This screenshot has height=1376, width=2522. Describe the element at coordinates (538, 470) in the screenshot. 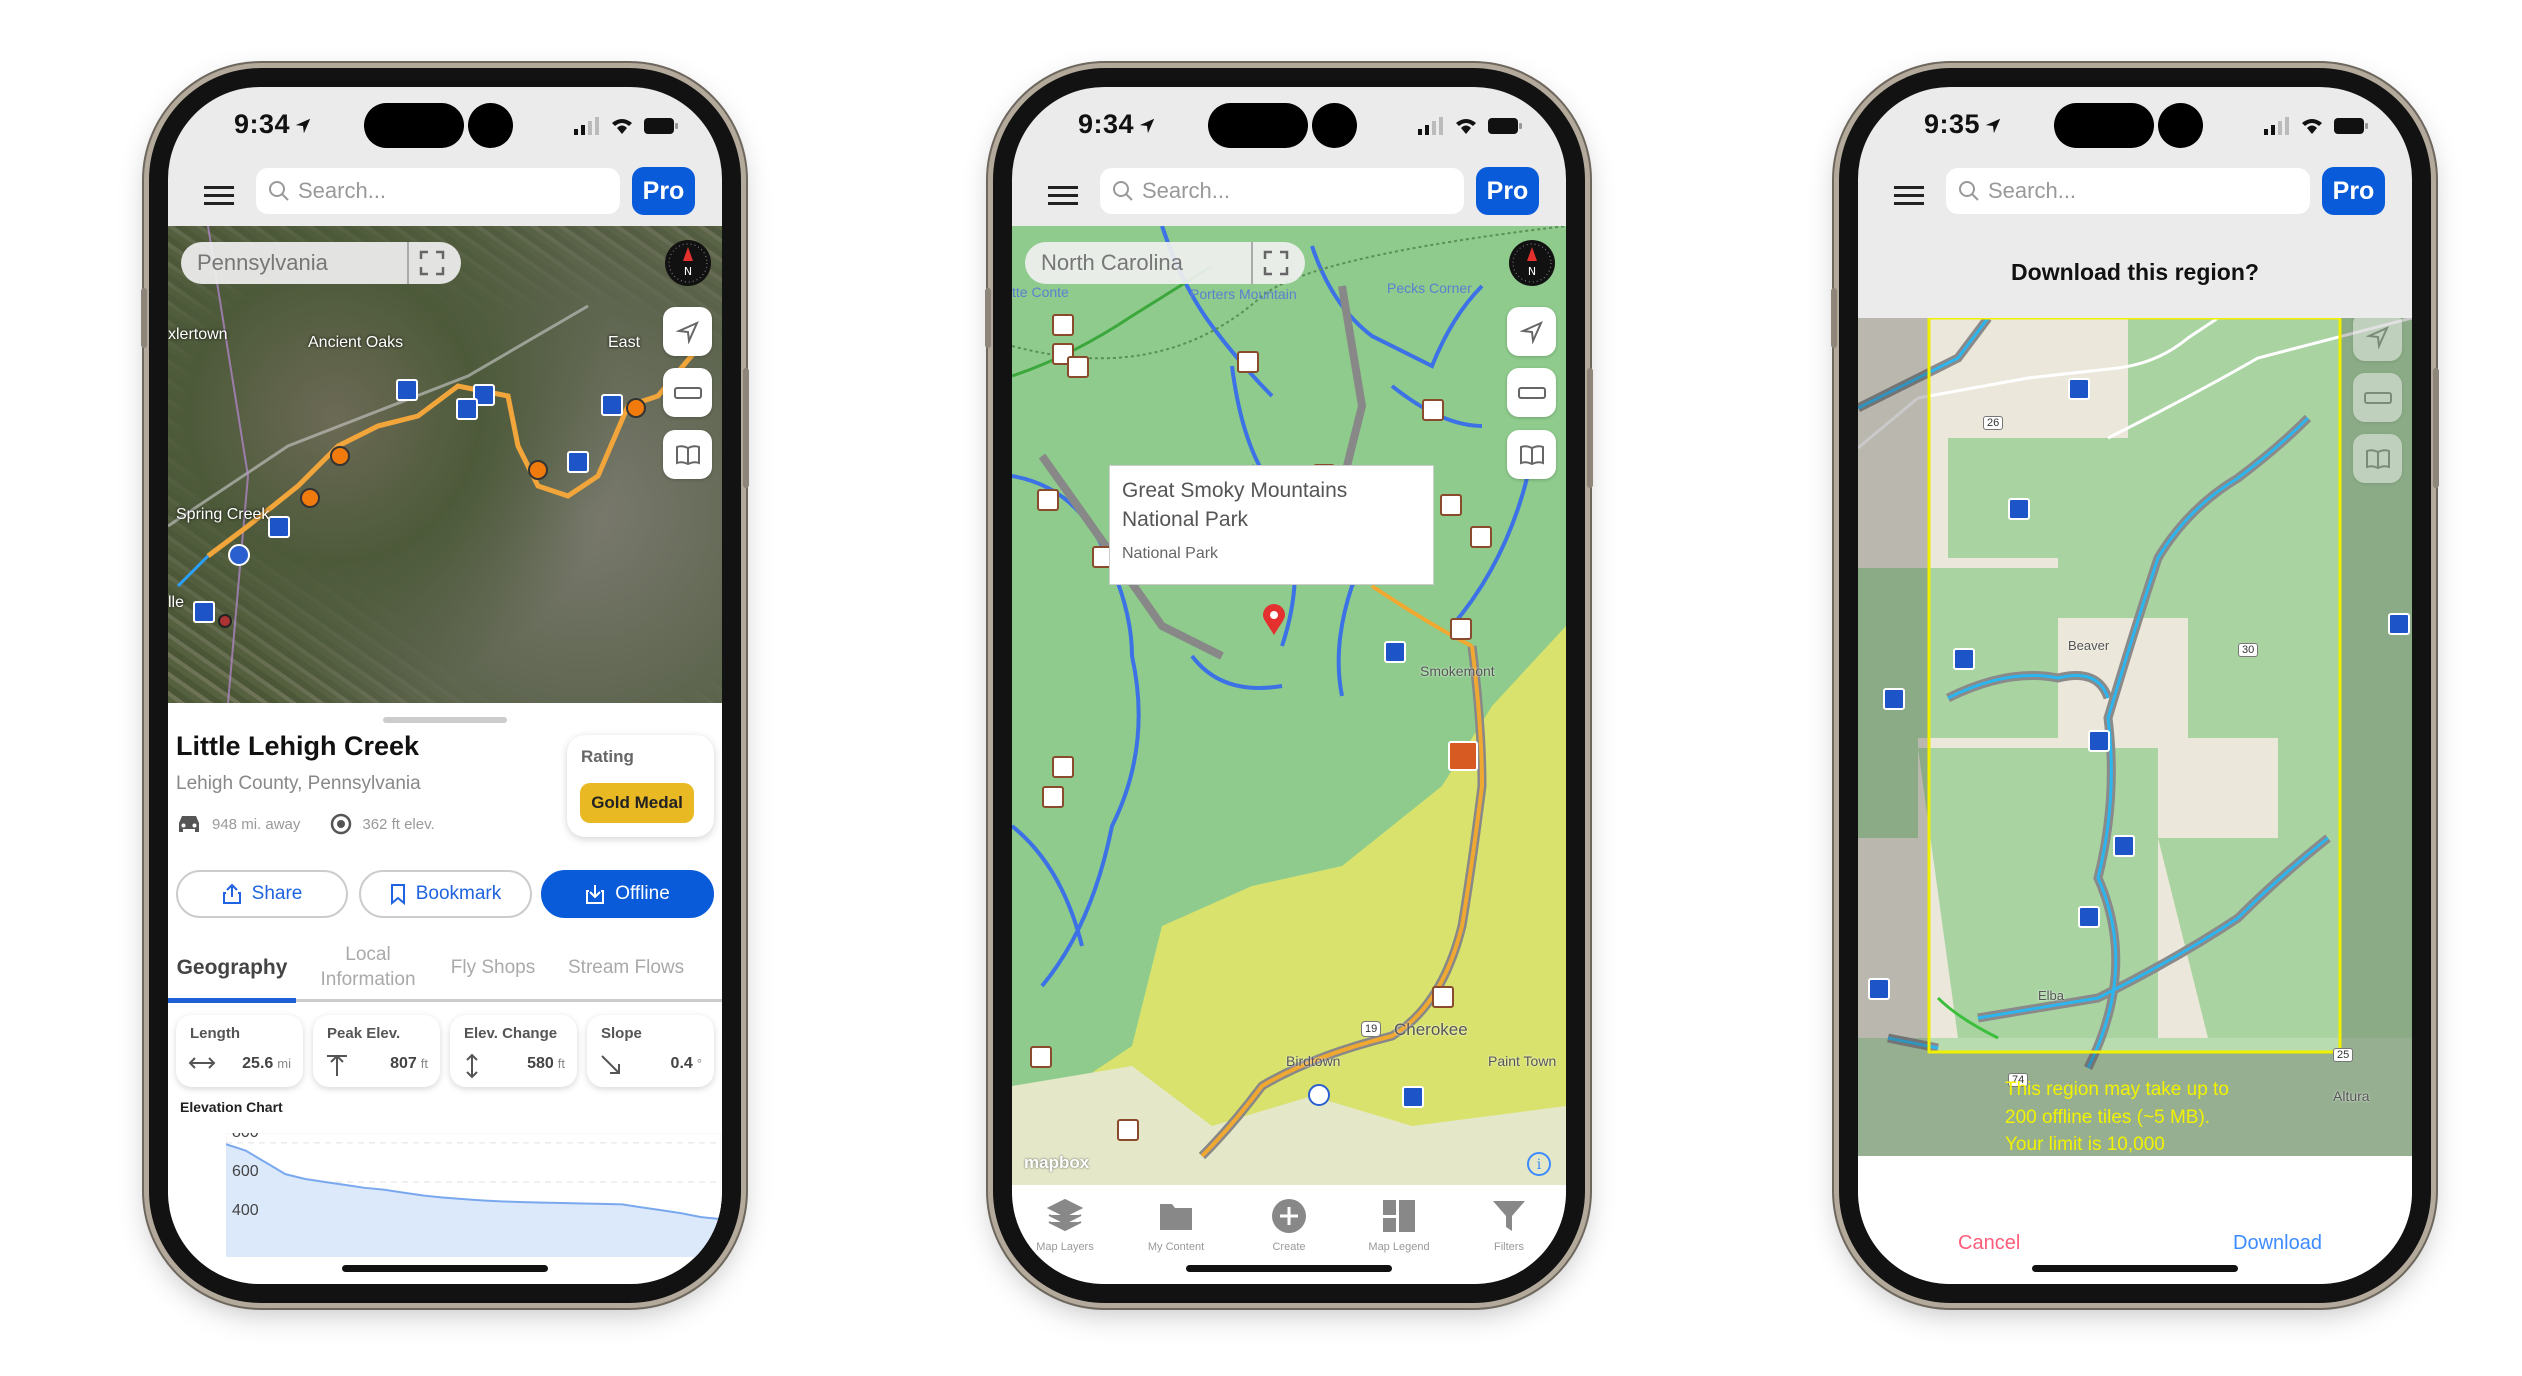

I see `route-point` at that location.